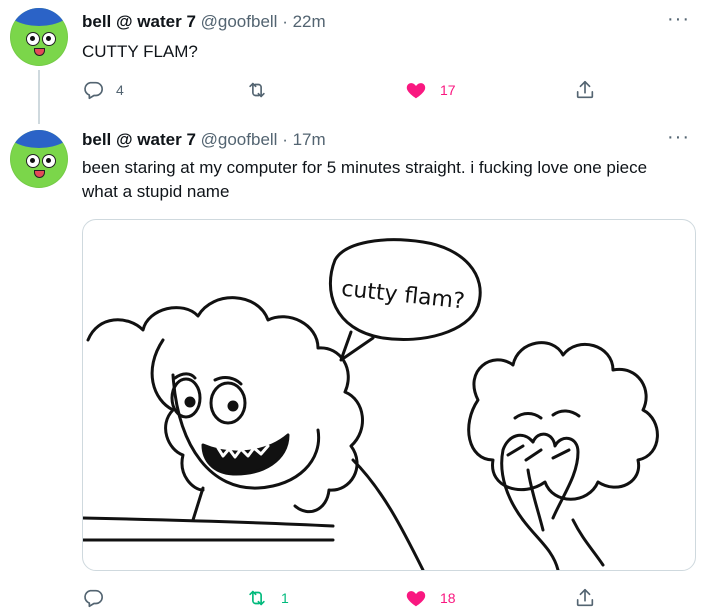  I want to click on like-button: 18, so click(430, 598).